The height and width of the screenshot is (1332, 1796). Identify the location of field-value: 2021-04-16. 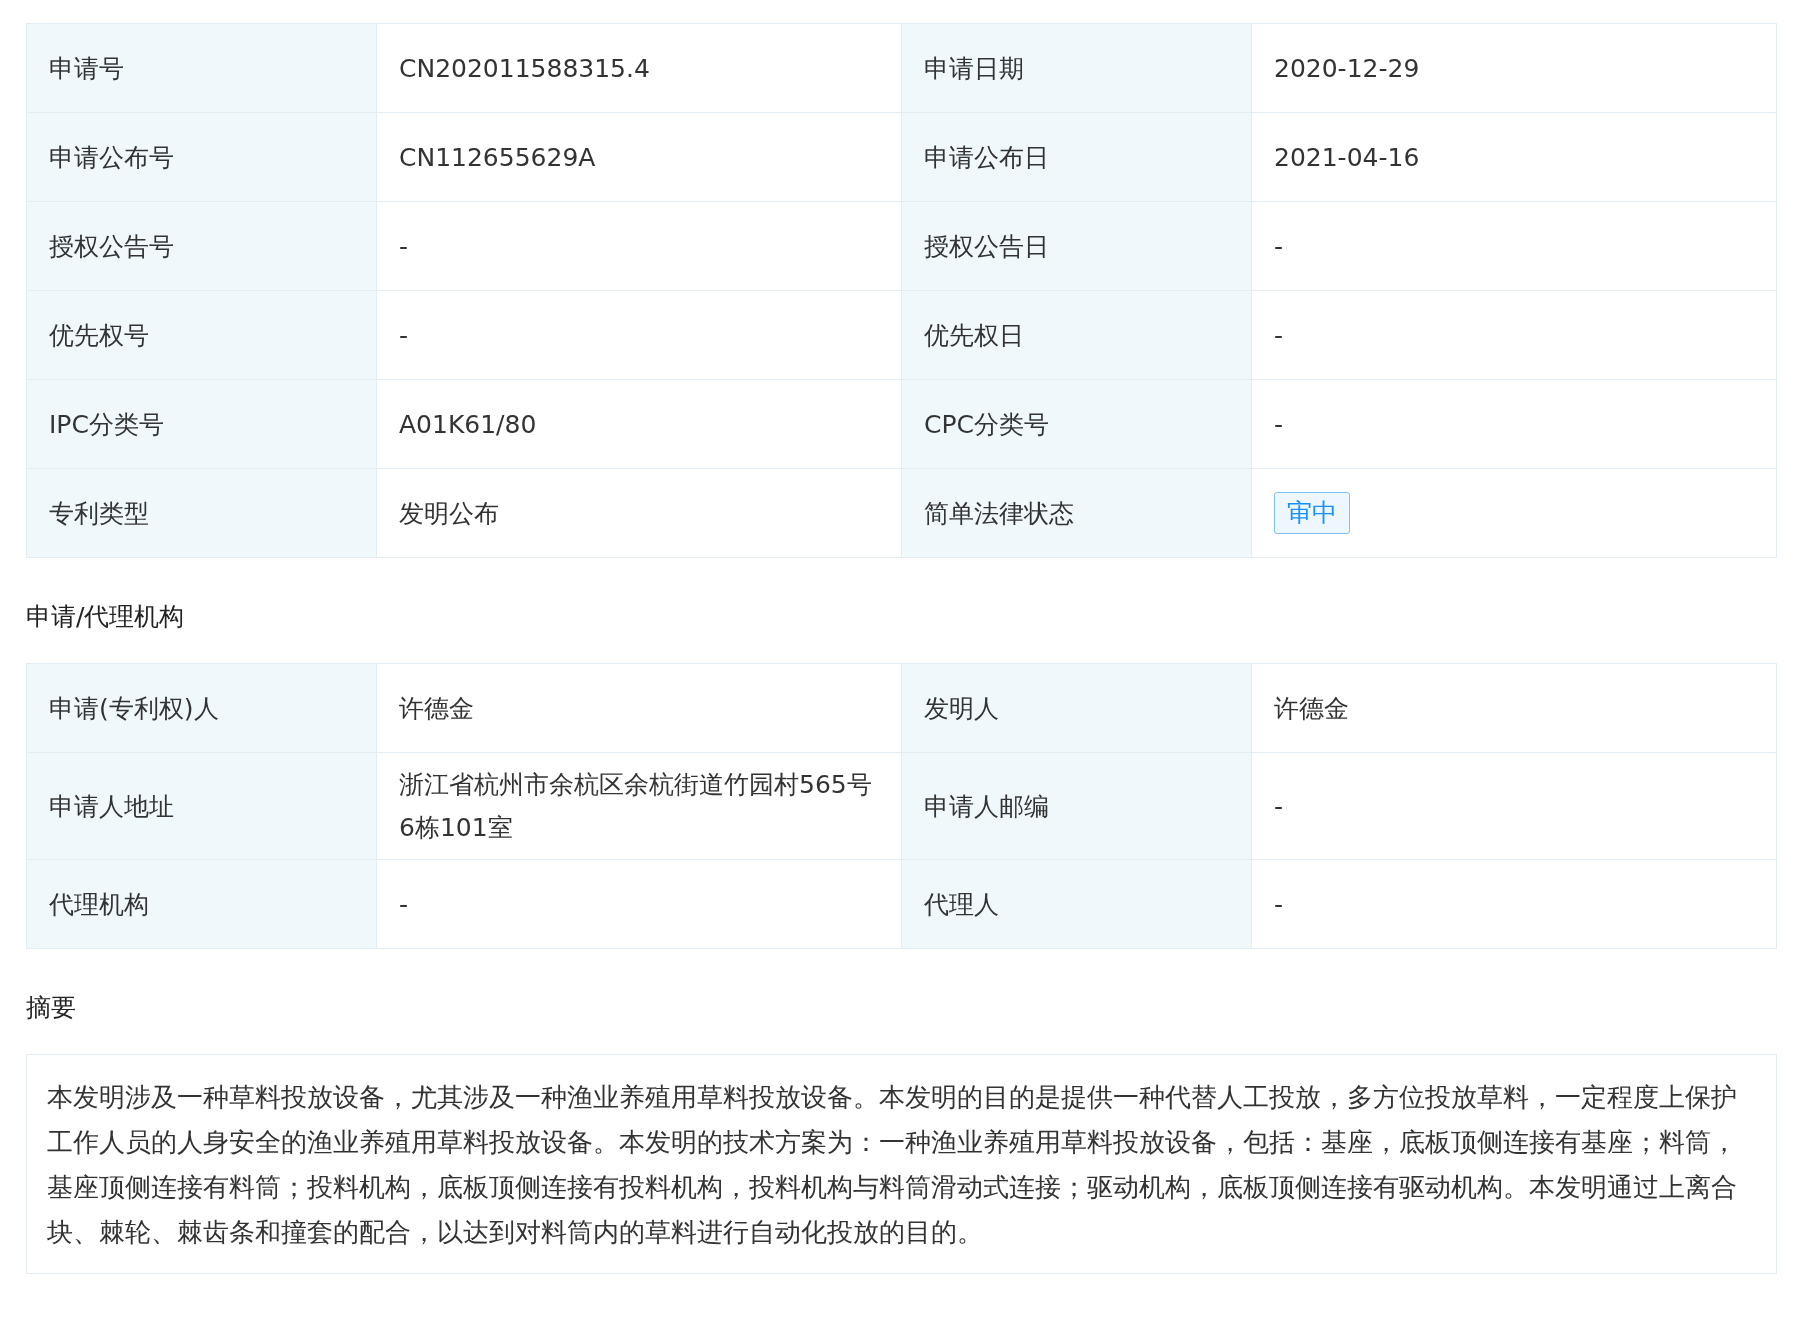
(1514, 157).